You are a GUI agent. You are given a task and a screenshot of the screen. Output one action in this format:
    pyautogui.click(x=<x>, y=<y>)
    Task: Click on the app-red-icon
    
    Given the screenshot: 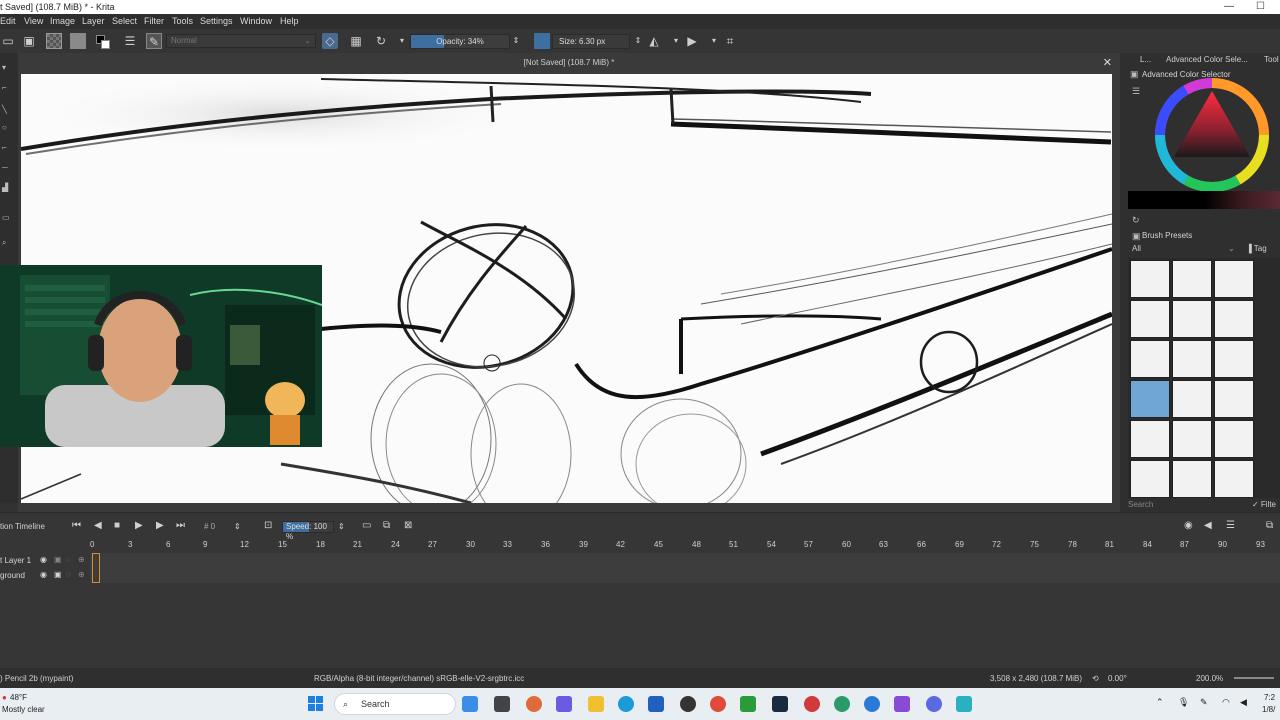 What is the action you would take?
    pyautogui.click(x=812, y=704)
    